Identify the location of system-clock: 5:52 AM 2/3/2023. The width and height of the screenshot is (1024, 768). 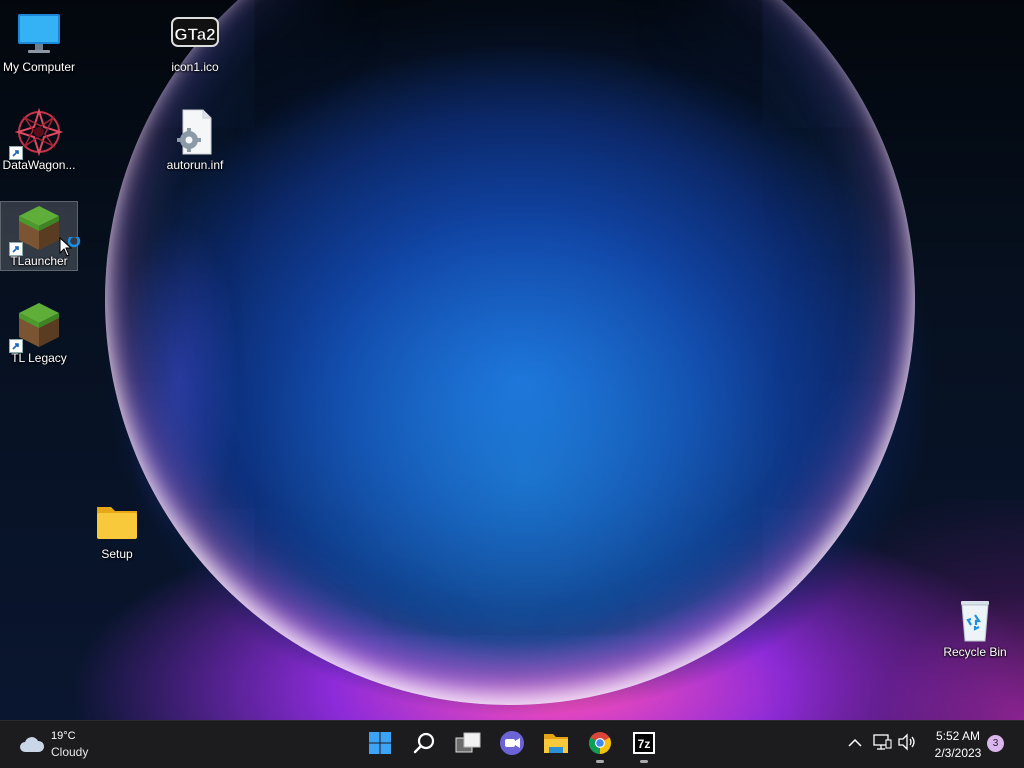
(958, 745).